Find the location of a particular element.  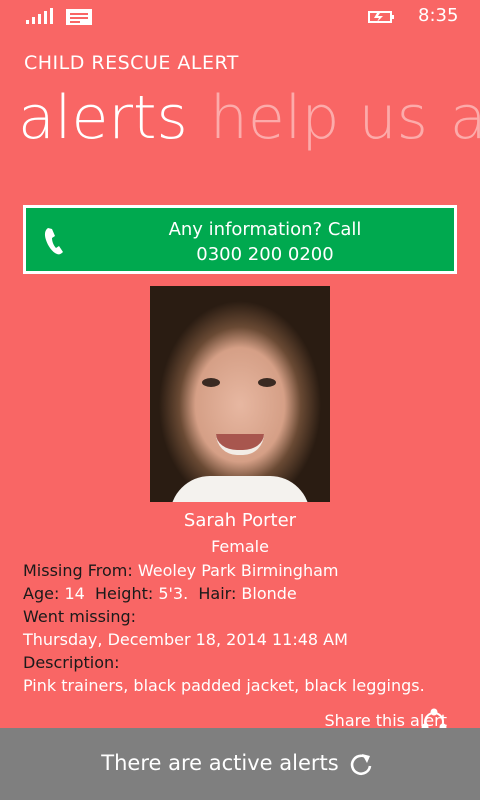

active-alerts-status: There are active alerts is located at coordinates (220, 763).